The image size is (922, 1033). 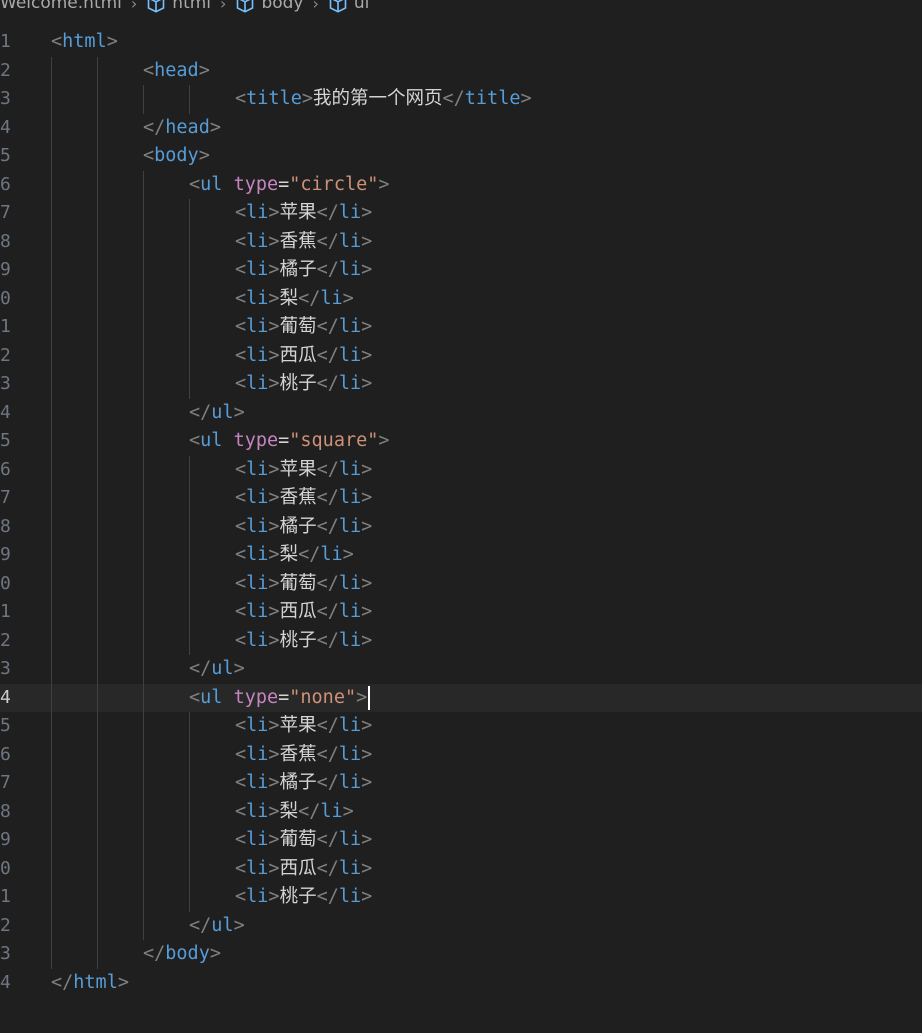 What do you see at coordinates (461, 783) in the screenshot?
I see `code-line: 7 <li>橘子</li>` at bounding box center [461, 783].